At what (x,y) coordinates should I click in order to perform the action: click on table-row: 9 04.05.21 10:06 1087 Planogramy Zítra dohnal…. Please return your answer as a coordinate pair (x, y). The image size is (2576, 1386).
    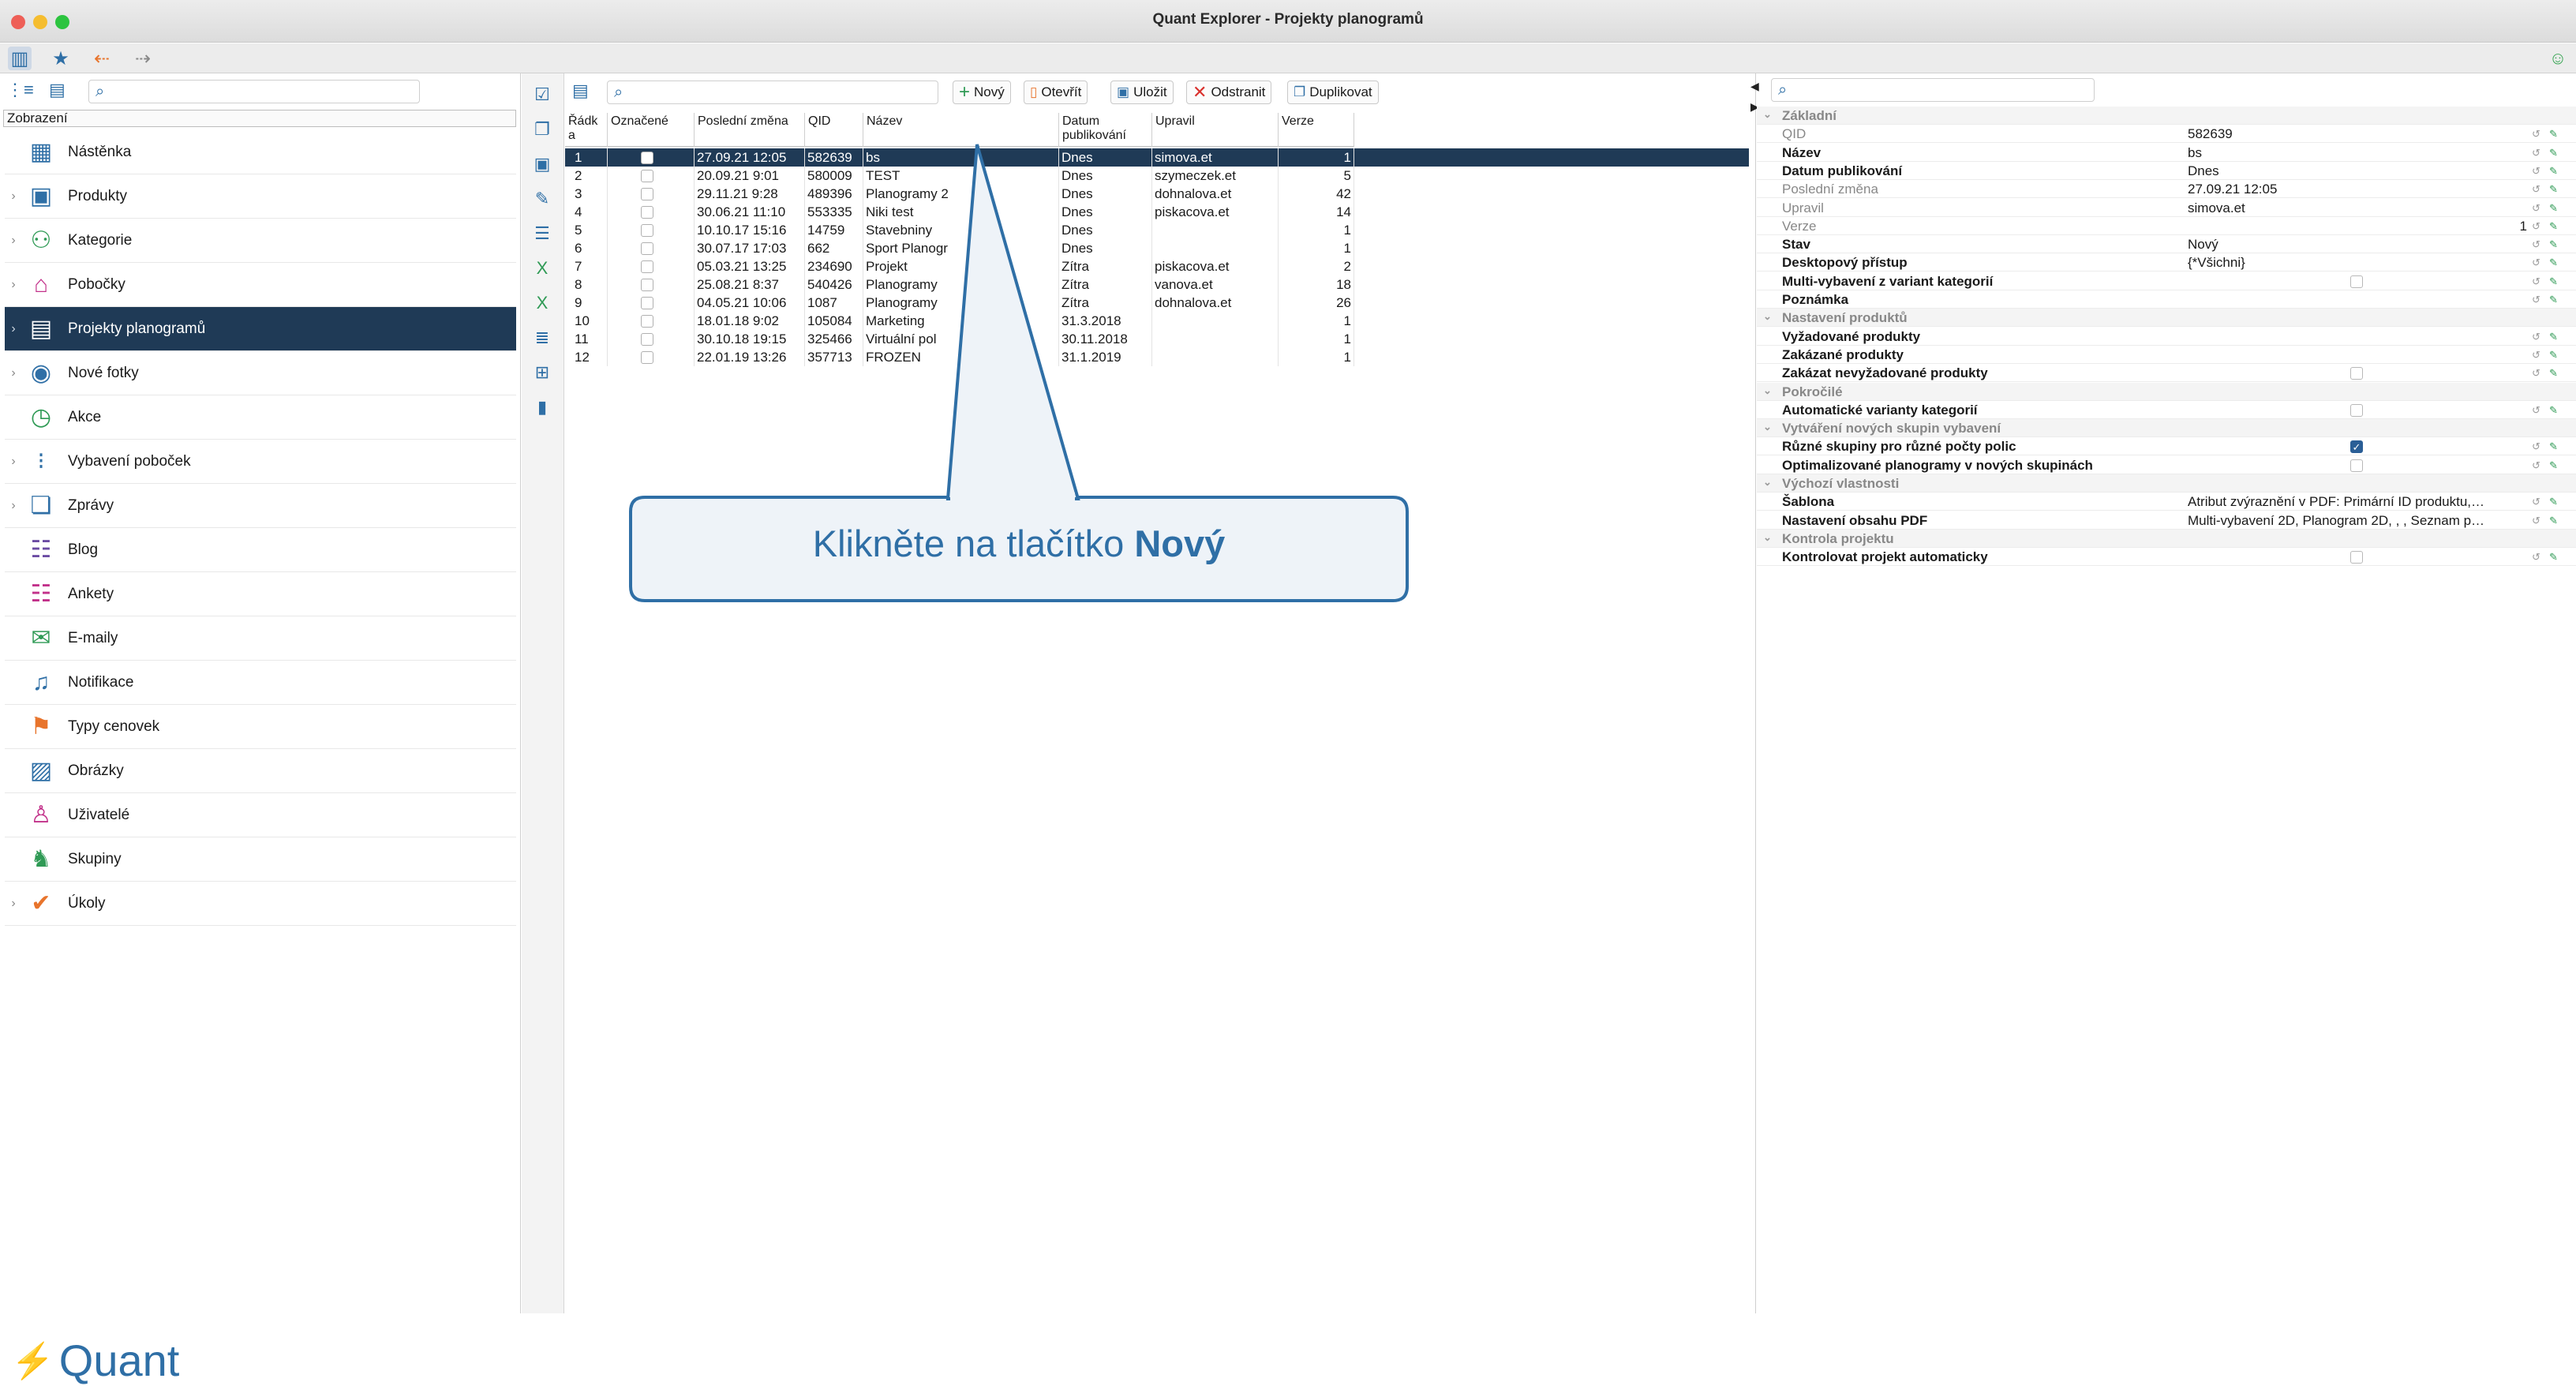
    Looking at the image, I should click on (1157, 303).